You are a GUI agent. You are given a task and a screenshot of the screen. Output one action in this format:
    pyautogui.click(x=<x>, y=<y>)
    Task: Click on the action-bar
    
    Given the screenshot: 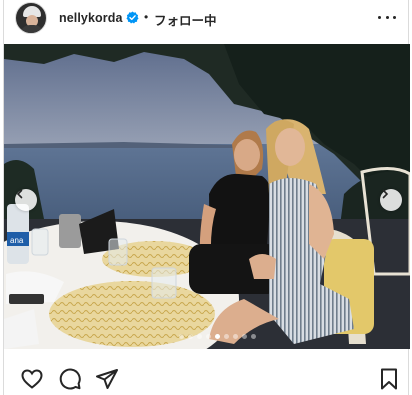 What is the action you would take?
    pyautogui.click(x=207, y=377)
    